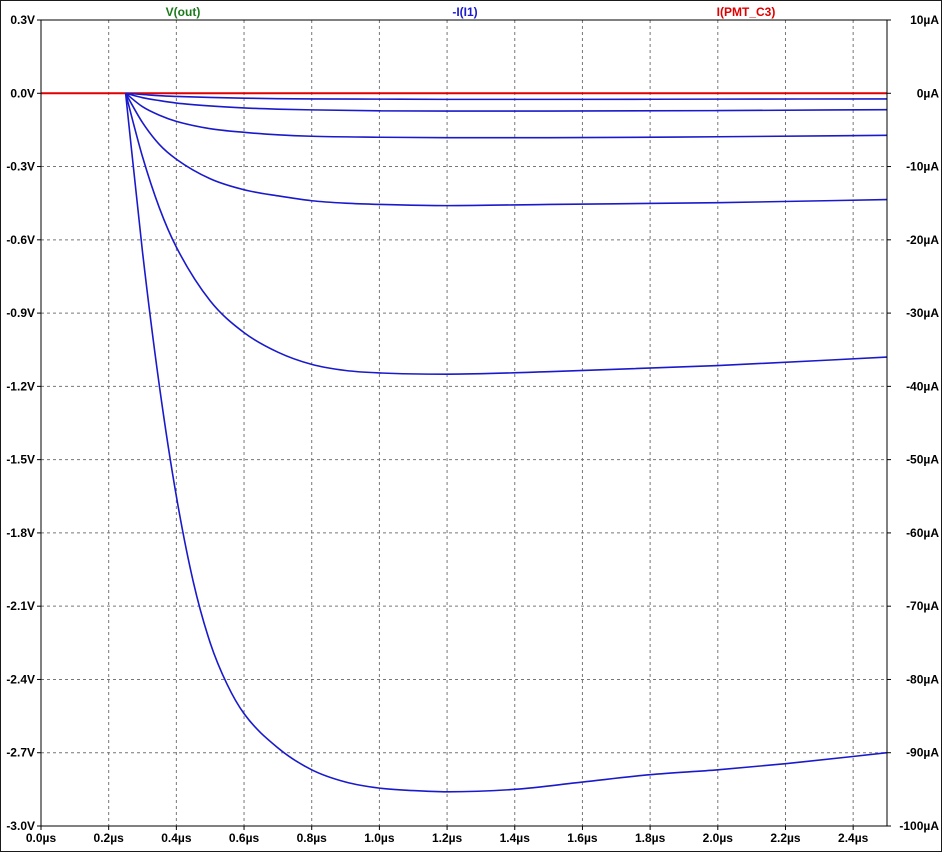  What do you see at coordinates (922, 679) in the screenshot?
I see `y-right-tick-label: -80µA` at bounding box center [922, 679].